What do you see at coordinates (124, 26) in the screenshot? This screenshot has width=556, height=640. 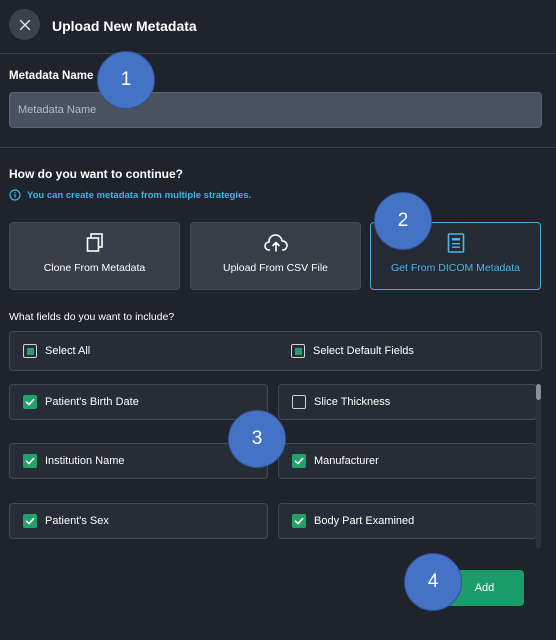 I see `dialog-title: Upload New Metadata` at bounding box center [124, 26].